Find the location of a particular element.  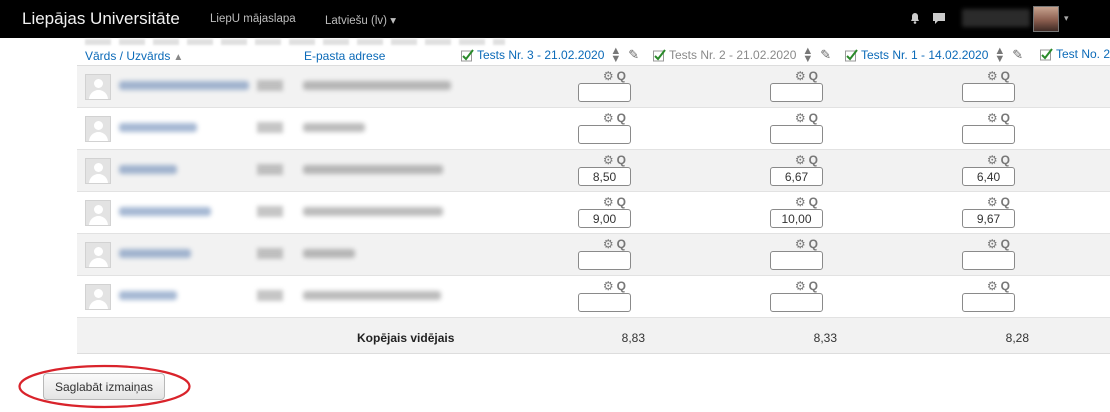

site-brand: Liepājas Universitāte is located at coordinates (101, 19).